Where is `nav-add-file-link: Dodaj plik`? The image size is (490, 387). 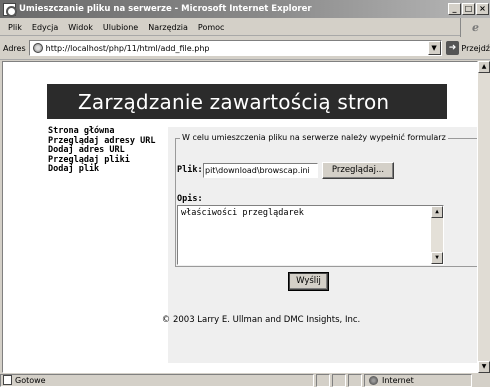 nav-add-file-link: Dodaj plik is located at coordinates (101, 169).